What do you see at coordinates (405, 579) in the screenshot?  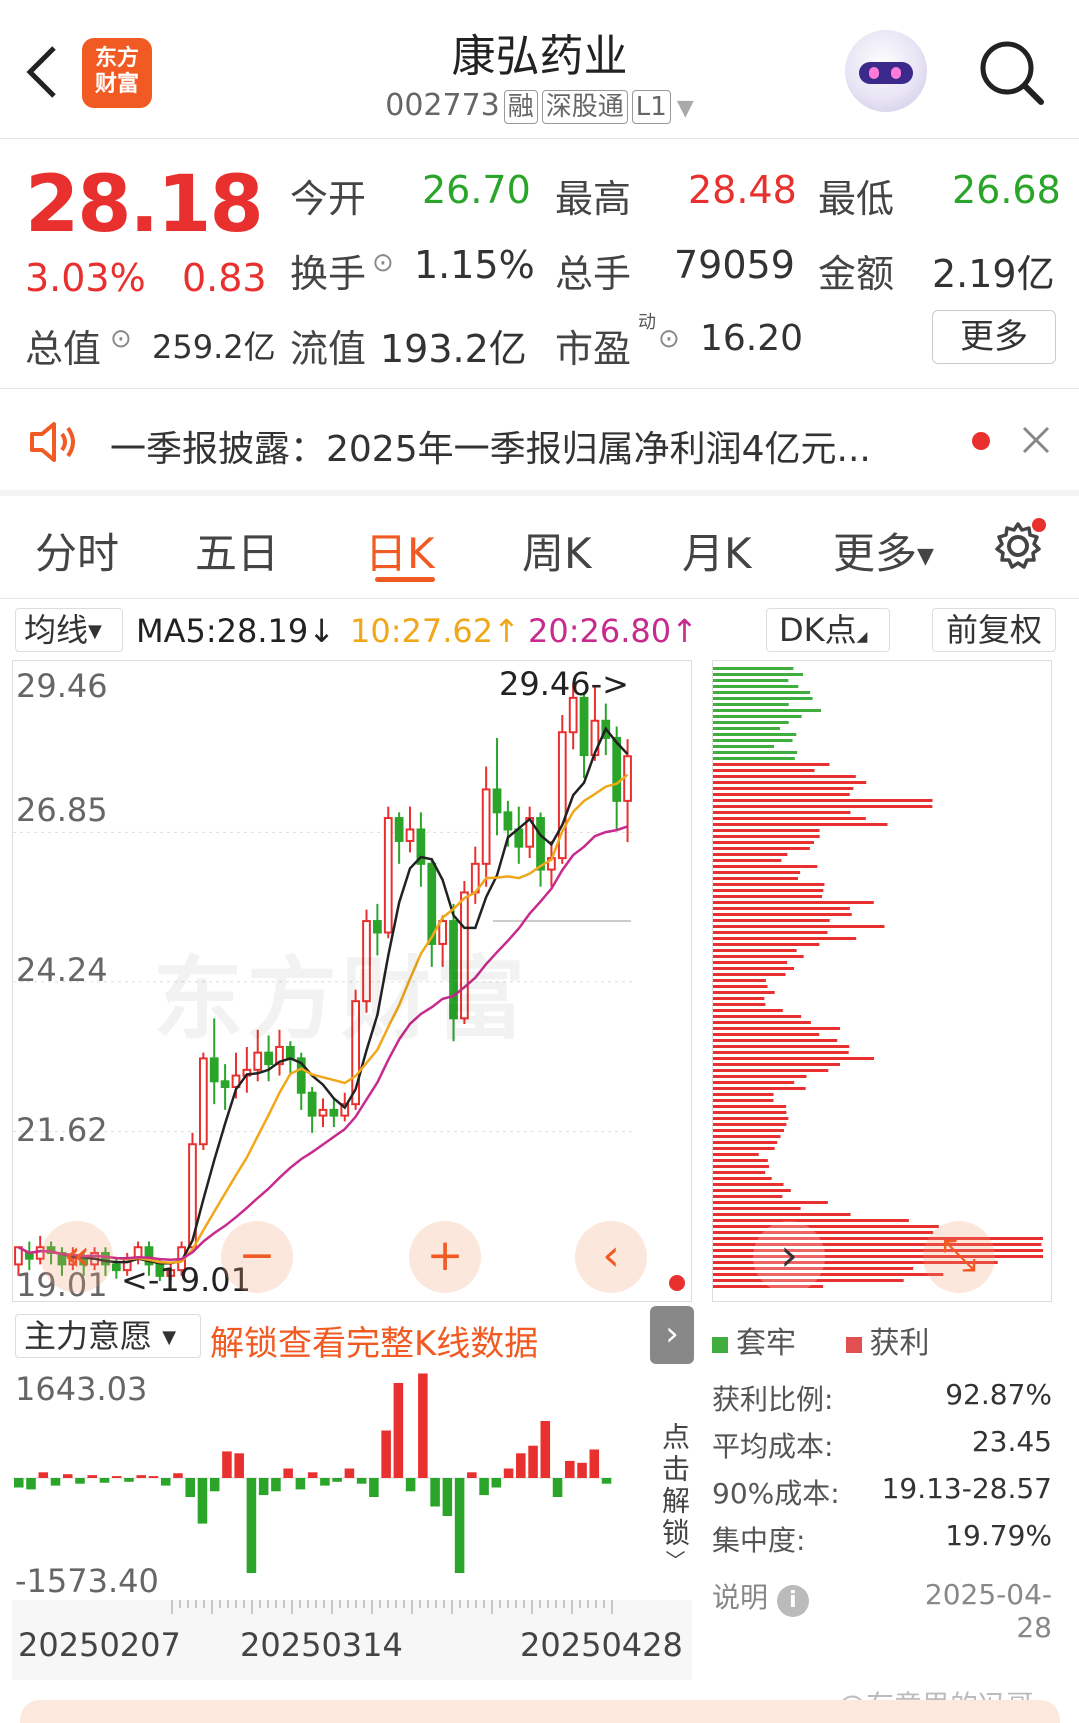 I see `active-tab-indicator` at bounding box center [405, 579].